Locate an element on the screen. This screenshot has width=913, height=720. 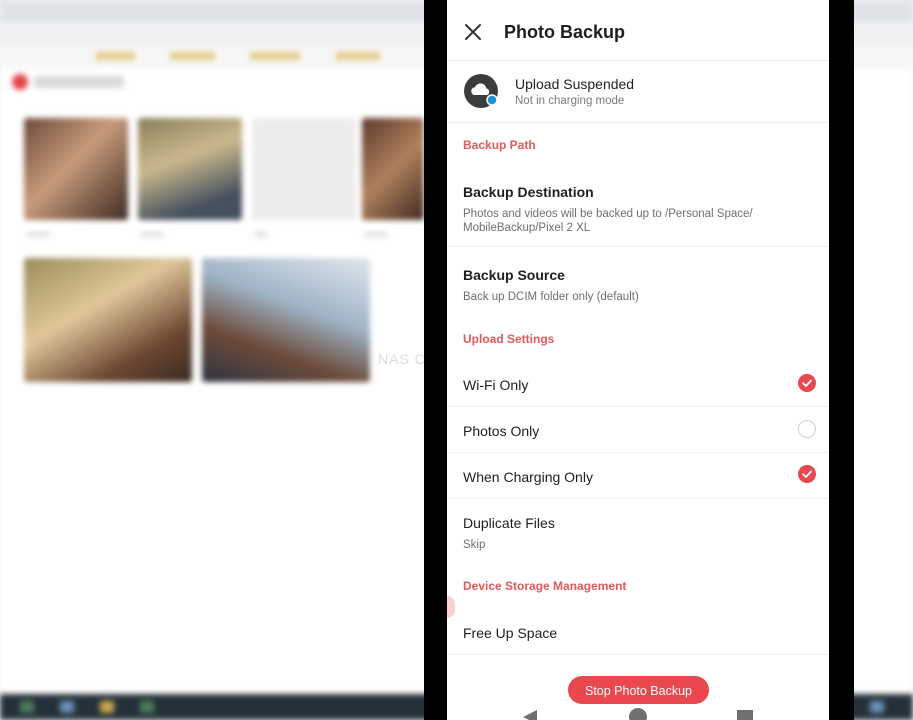
upload-status: Upload Suspended Not in charging mode is located at coordinates (638, 92).